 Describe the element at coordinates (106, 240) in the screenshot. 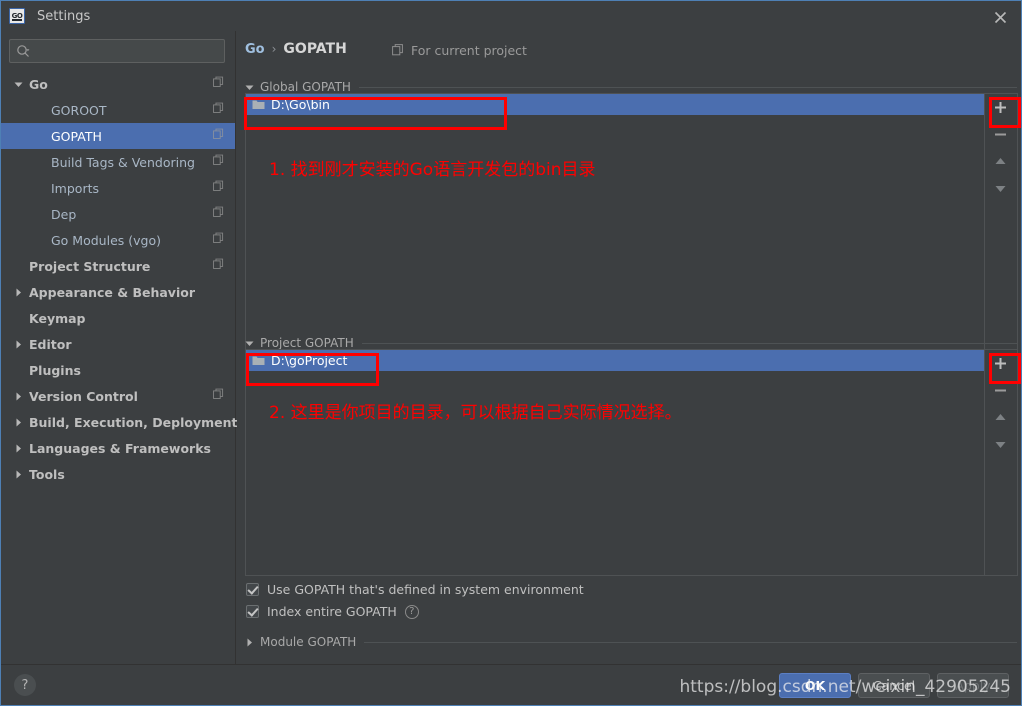

I see `sidebar-item-label: Go Modules (vgo)` at that location.